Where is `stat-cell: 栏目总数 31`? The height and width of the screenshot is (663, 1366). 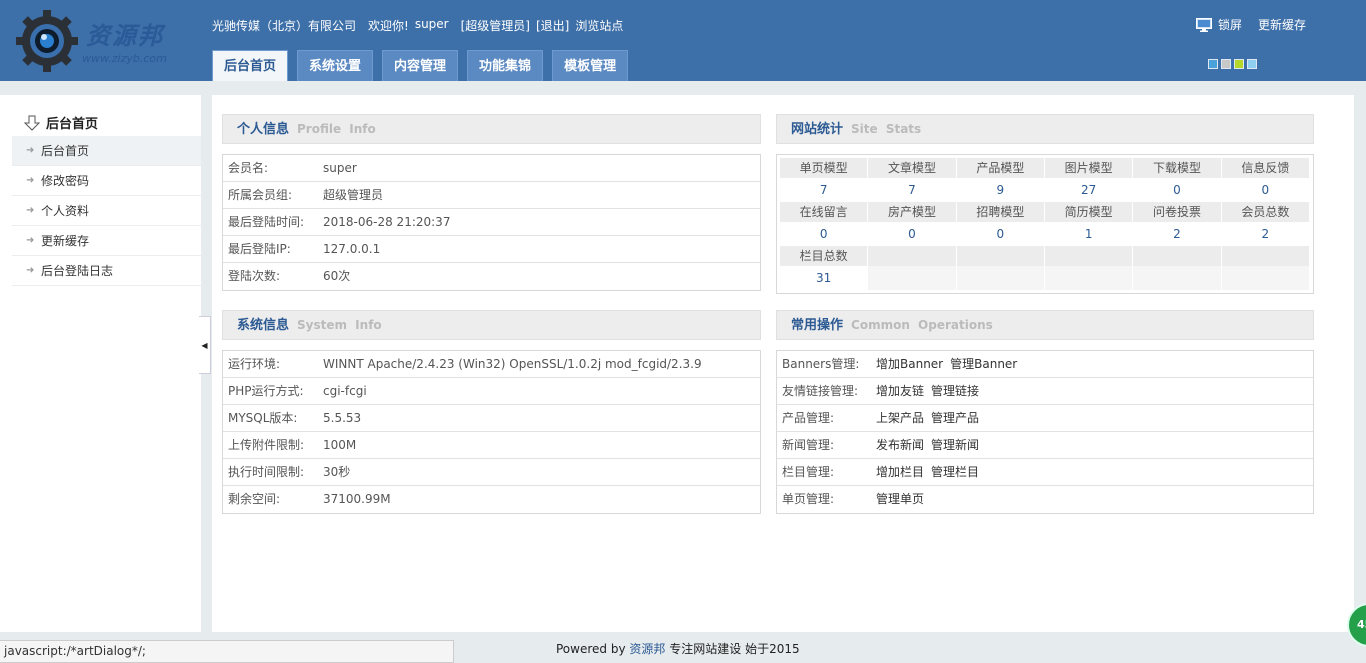
stat-cell: 栏目总数 31 is located at coordinates (824, 268).